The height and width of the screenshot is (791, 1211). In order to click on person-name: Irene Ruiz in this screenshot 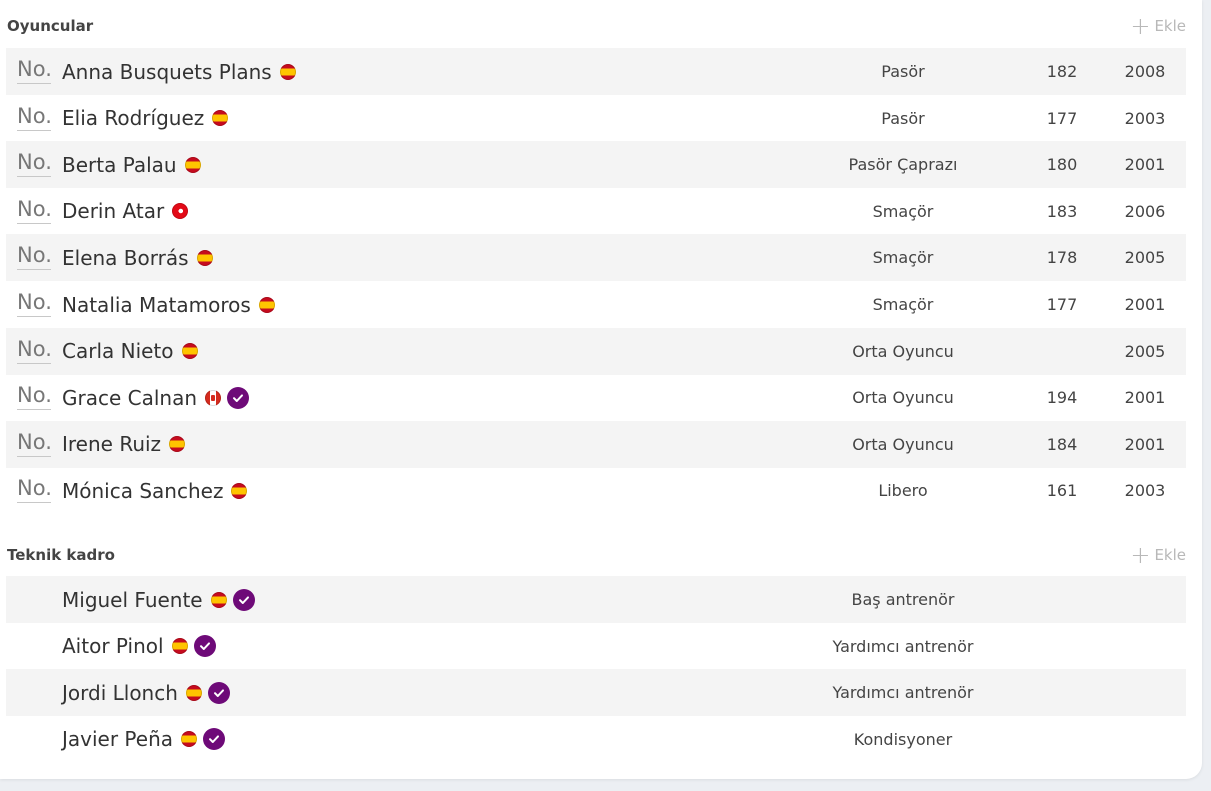, I will do `click(111, 444)`.